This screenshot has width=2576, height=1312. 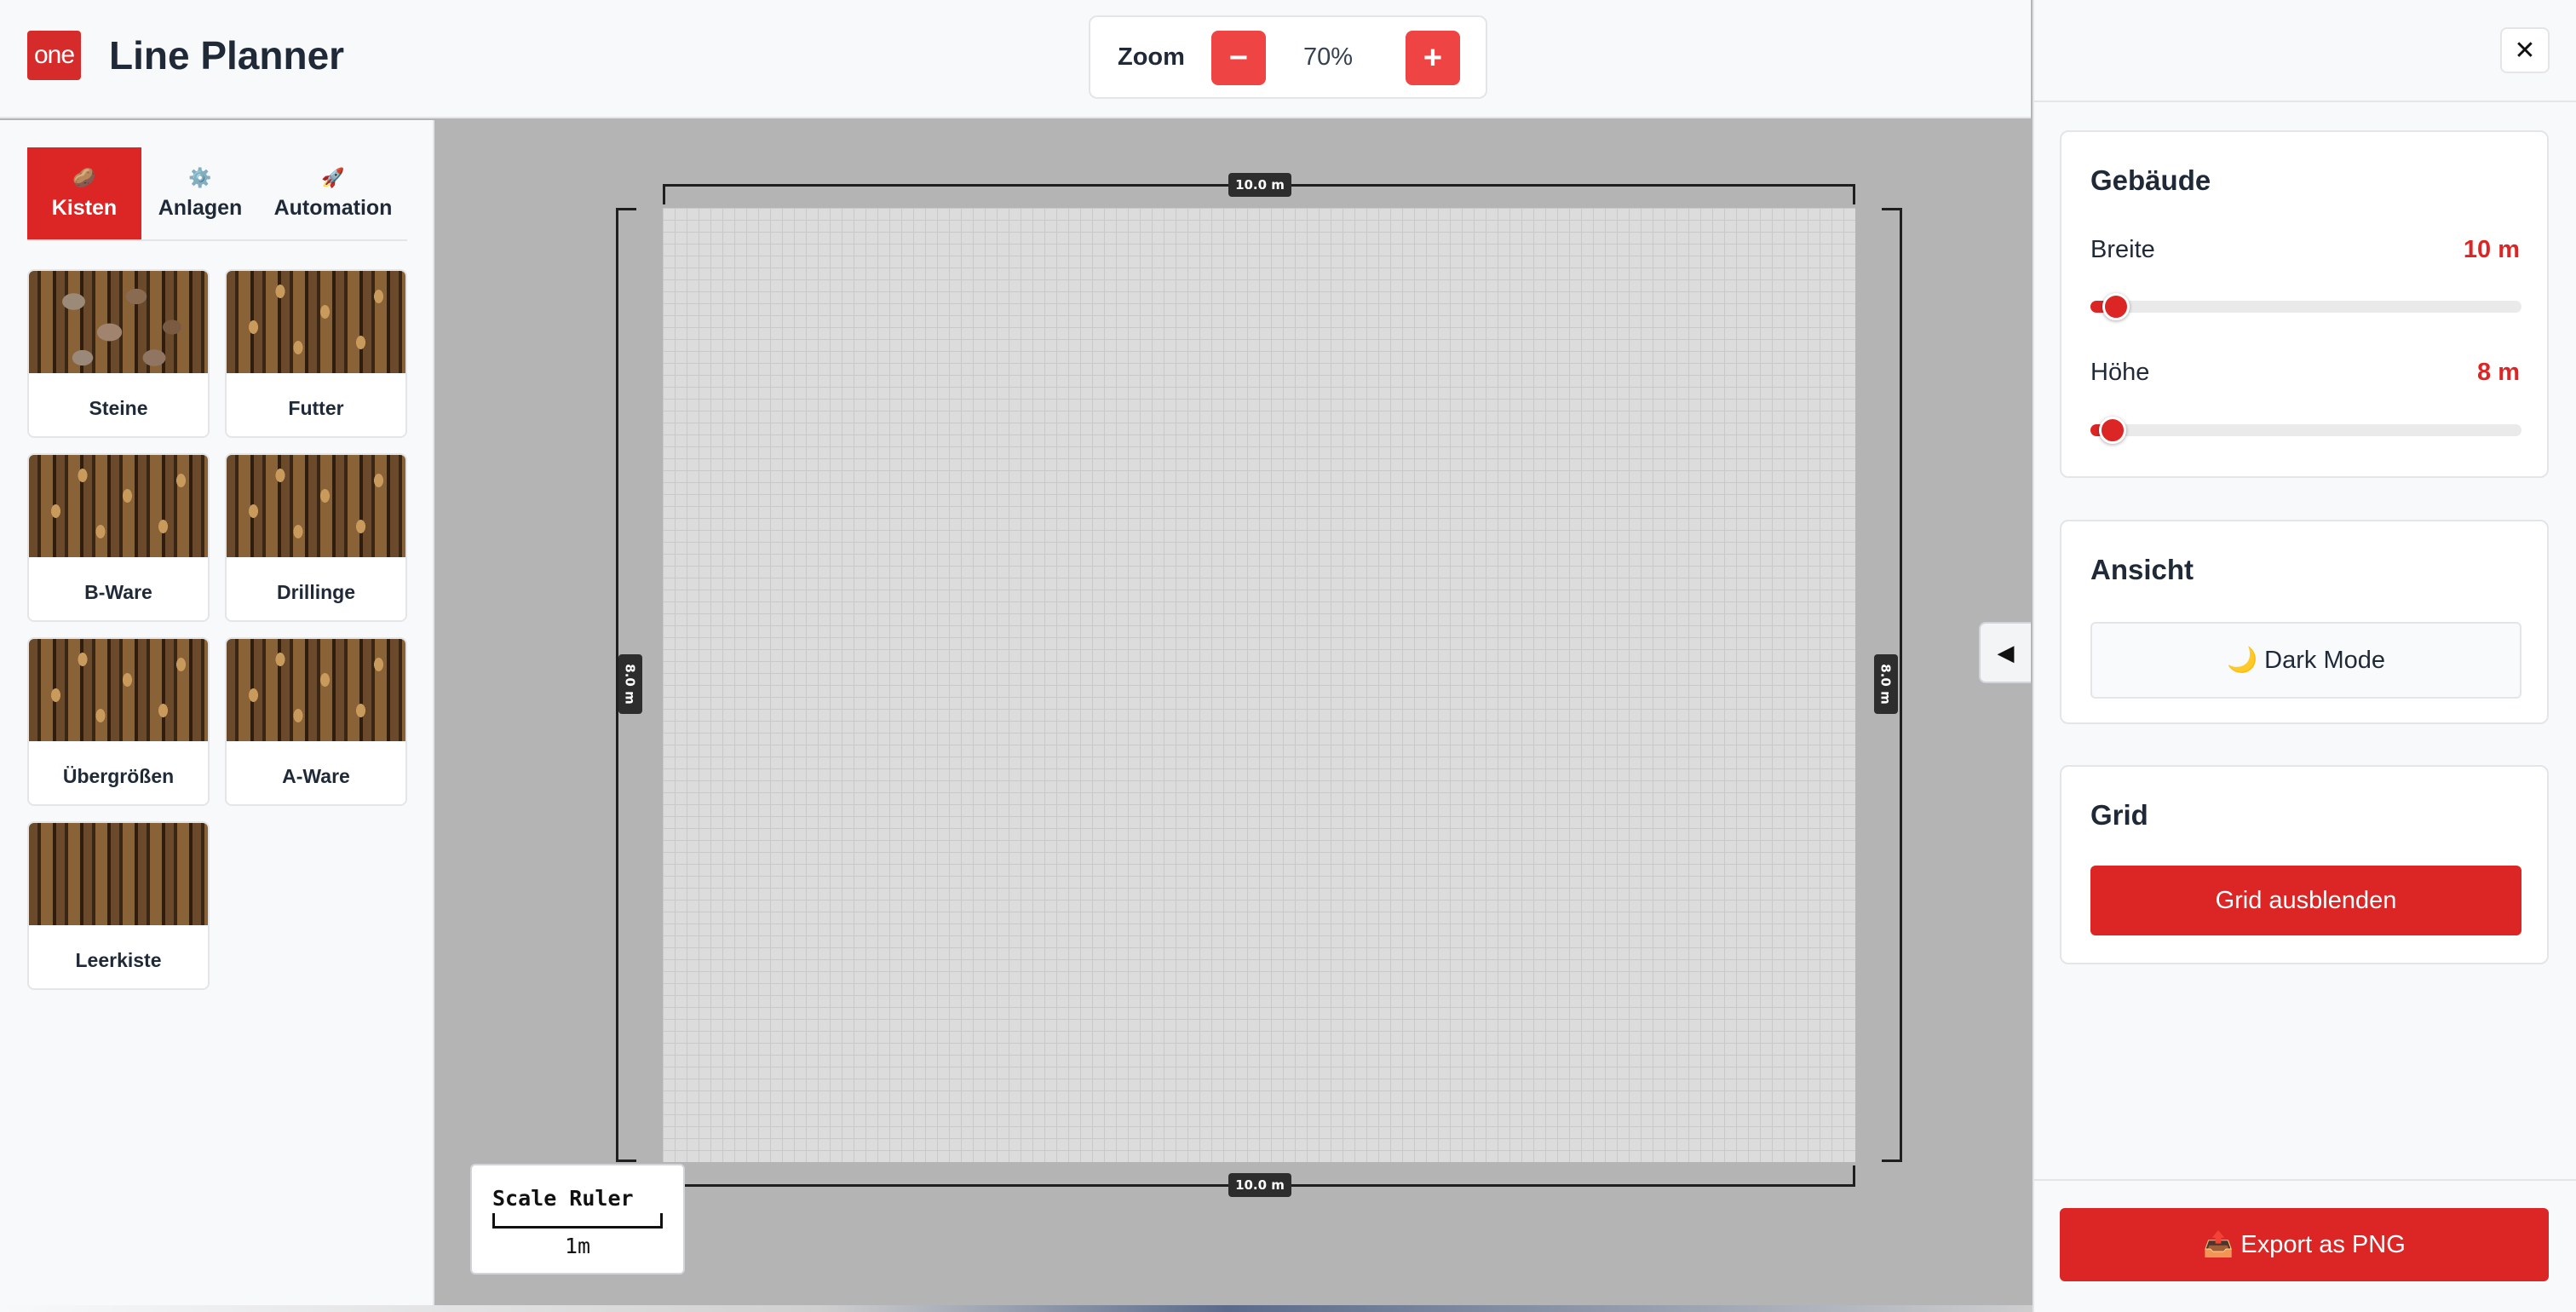 What do you see at coordinates (1022, 1308) in the screenshot?
I see `window-edge` at bounding box center [1022, 1308].